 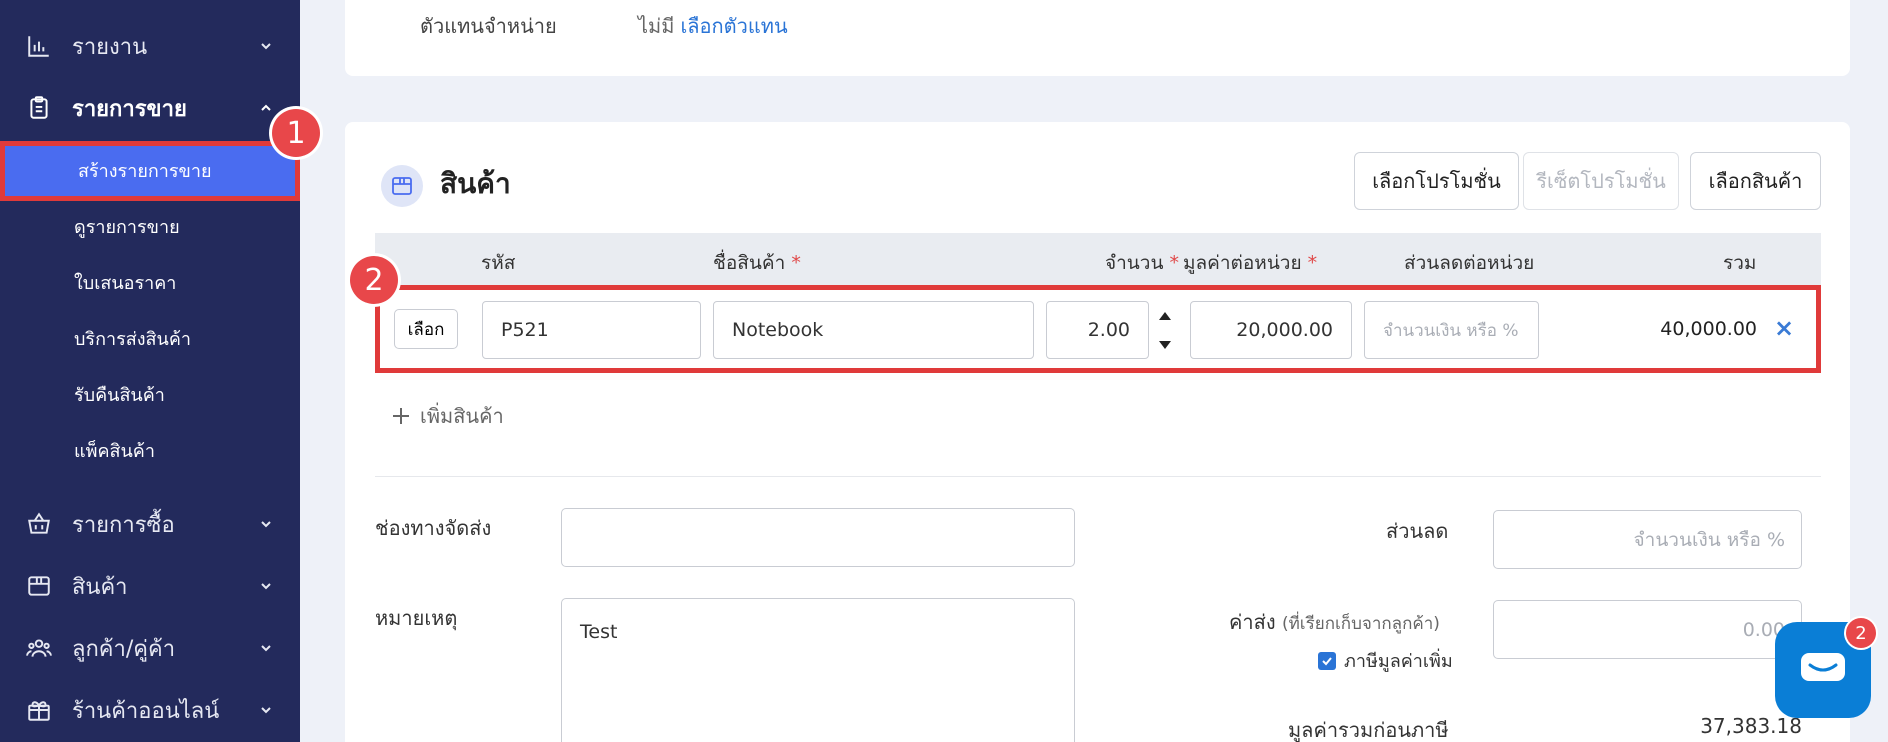 What do you see at coordinates (1784, 328) in the screenshot?
I see `remove-row-icon: ×` at bounding box center [1784, 328].